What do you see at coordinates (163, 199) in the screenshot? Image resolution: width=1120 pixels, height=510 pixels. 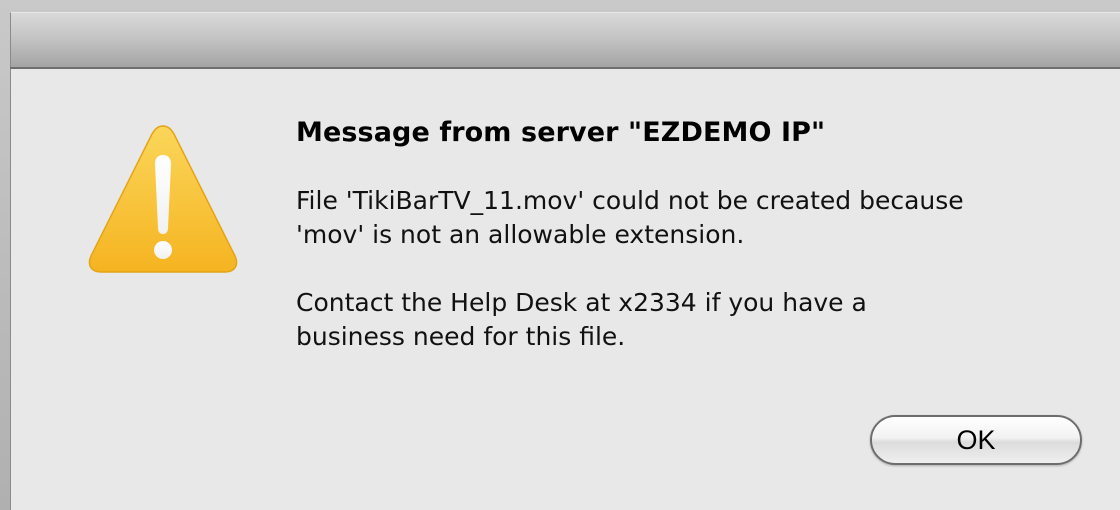 I see `warning-triangle-icon` at bounding box center [163, 199].